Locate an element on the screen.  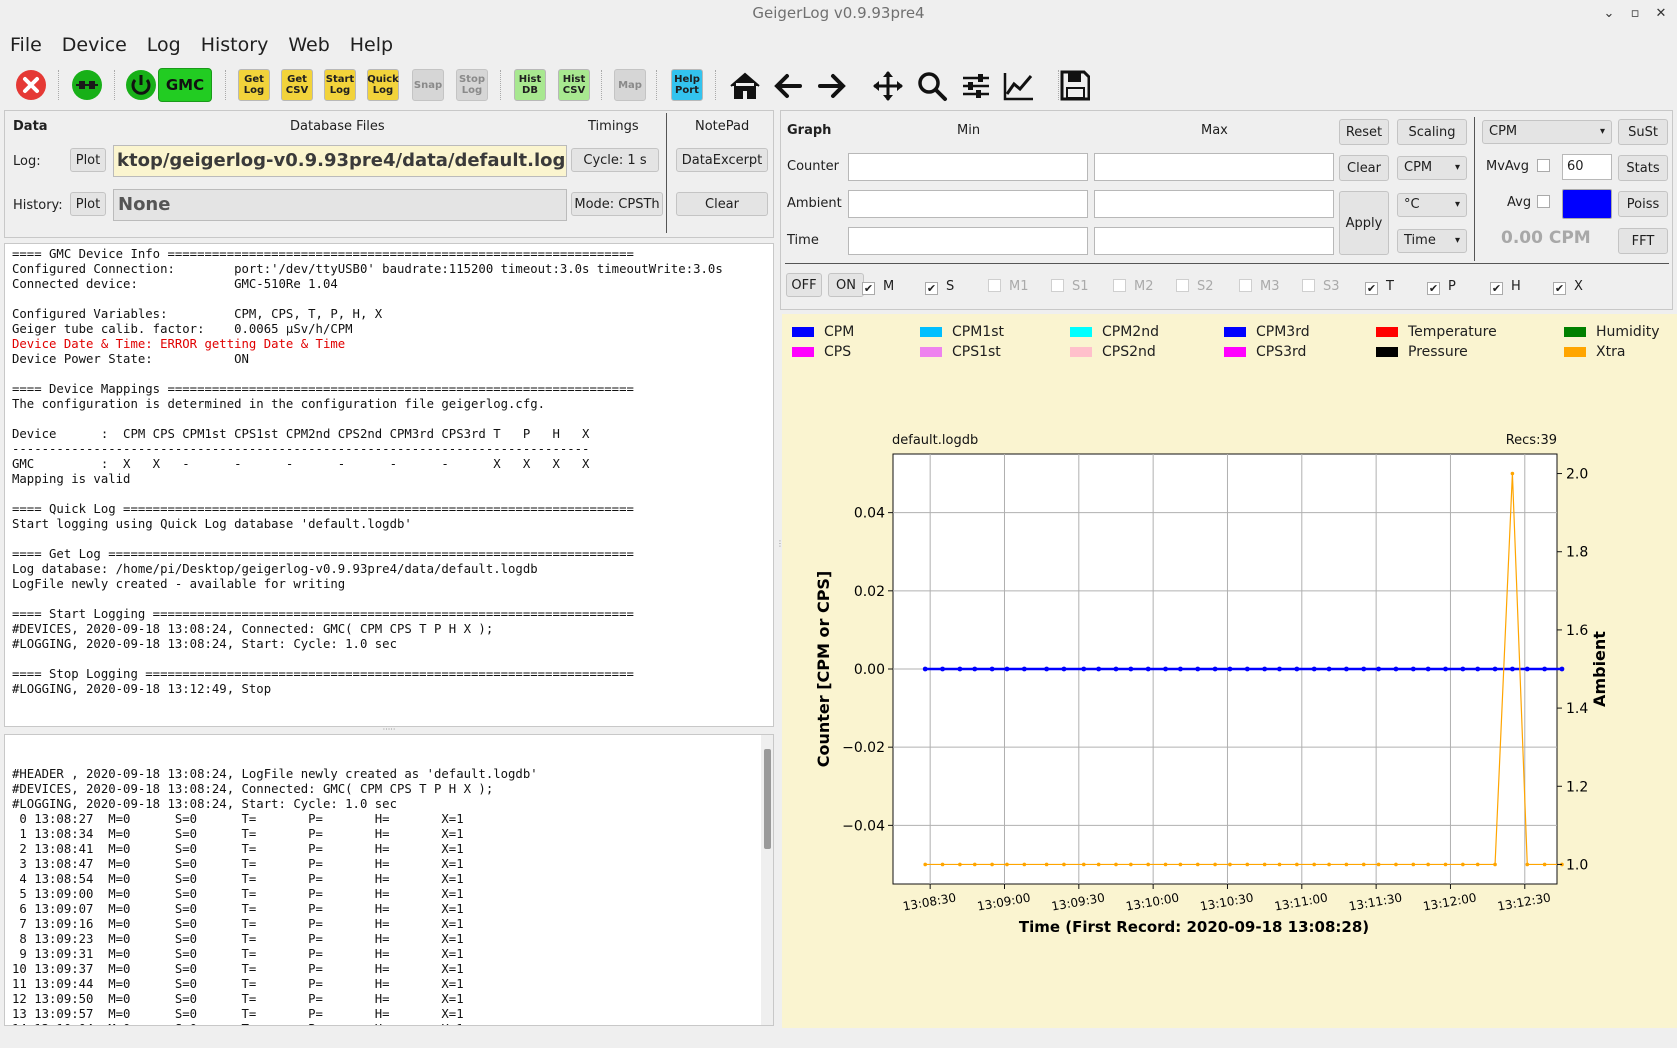
zoom-icon is located at coordinates (932, 86).